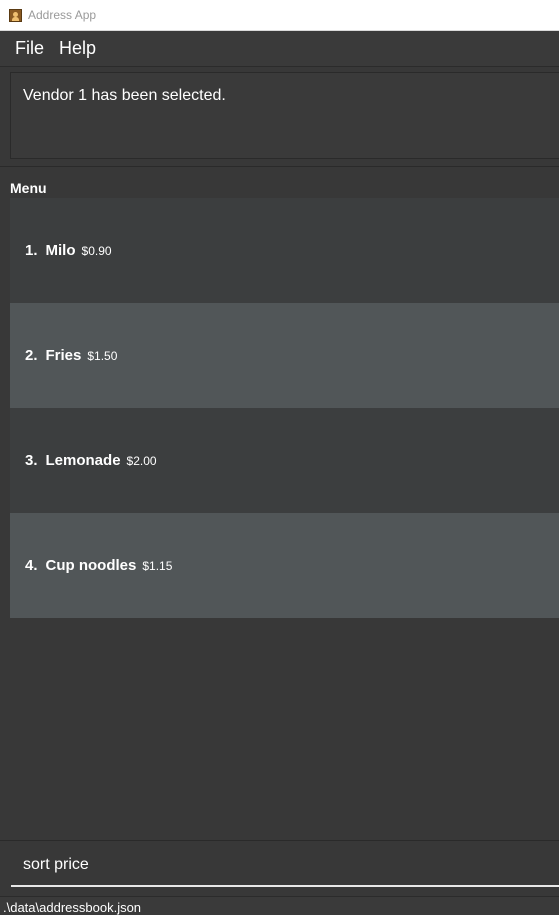 The height and width of the screenshot is (915, 559). Describe the element at coordinates (91, 565) in the screenshot. I see `item-name: Cup noodles` at that location.